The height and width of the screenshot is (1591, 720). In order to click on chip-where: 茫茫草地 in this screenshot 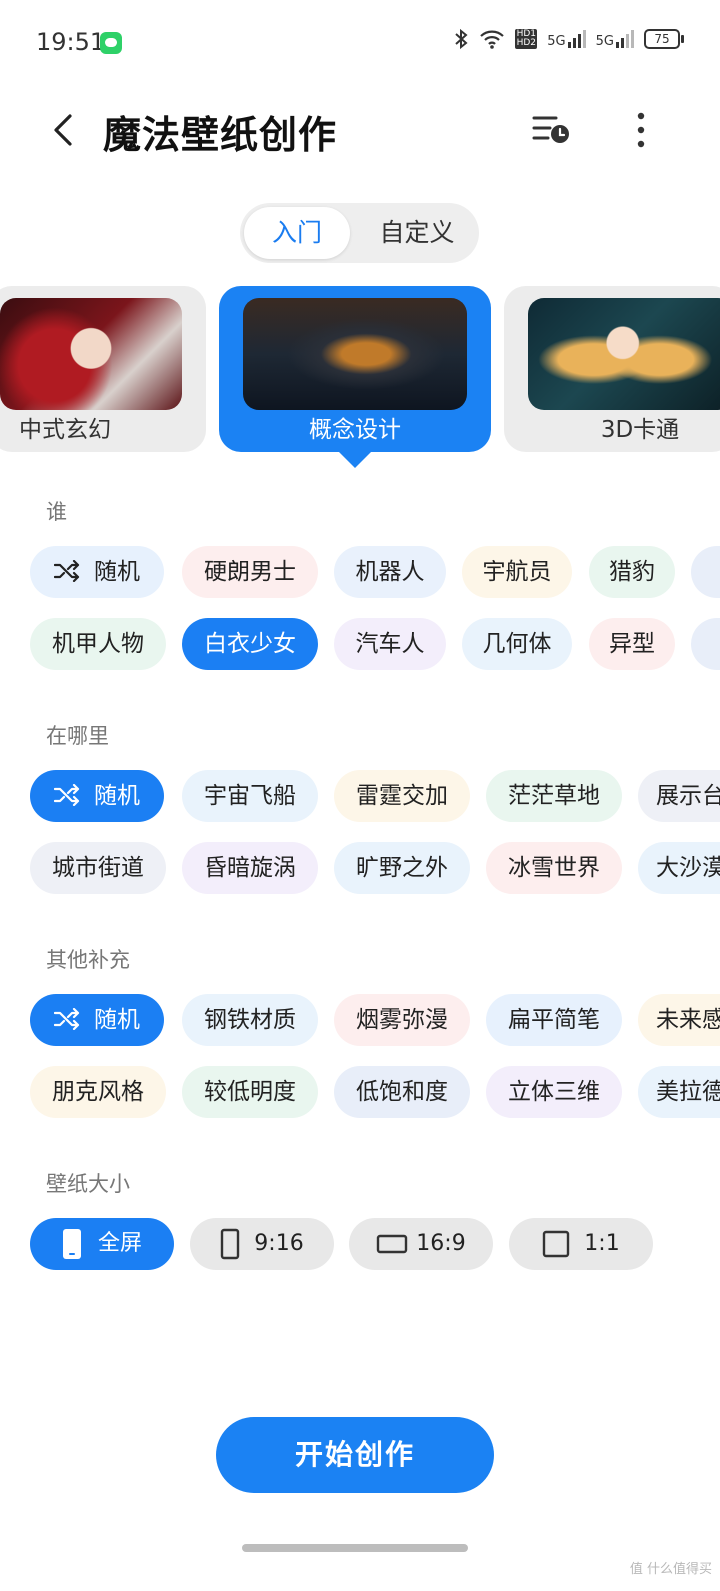, I will do `click(554, 796)`.